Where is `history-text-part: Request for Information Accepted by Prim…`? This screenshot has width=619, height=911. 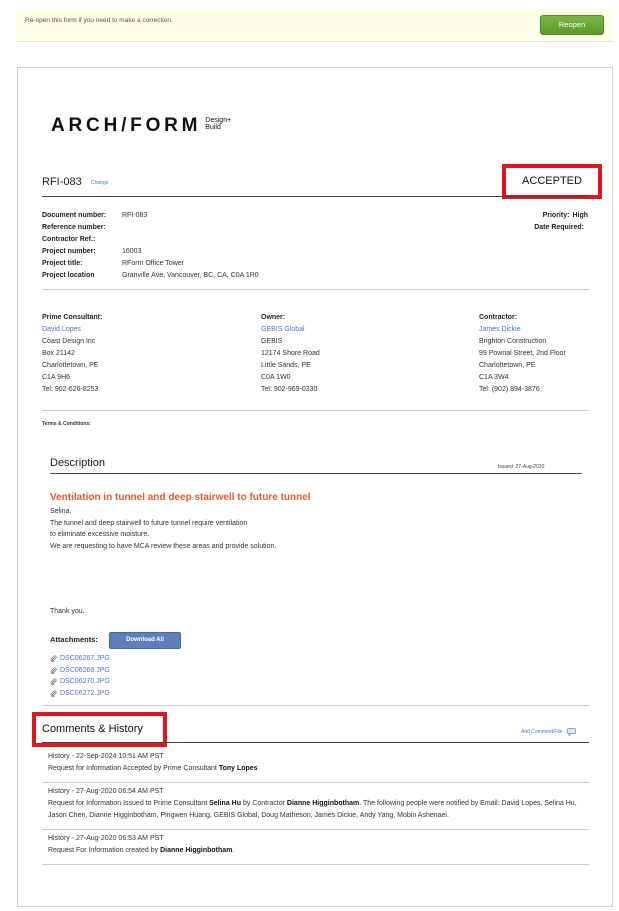
history-text-part: Request for Information Accepted by Prim… is located at coordinates (133, 768).